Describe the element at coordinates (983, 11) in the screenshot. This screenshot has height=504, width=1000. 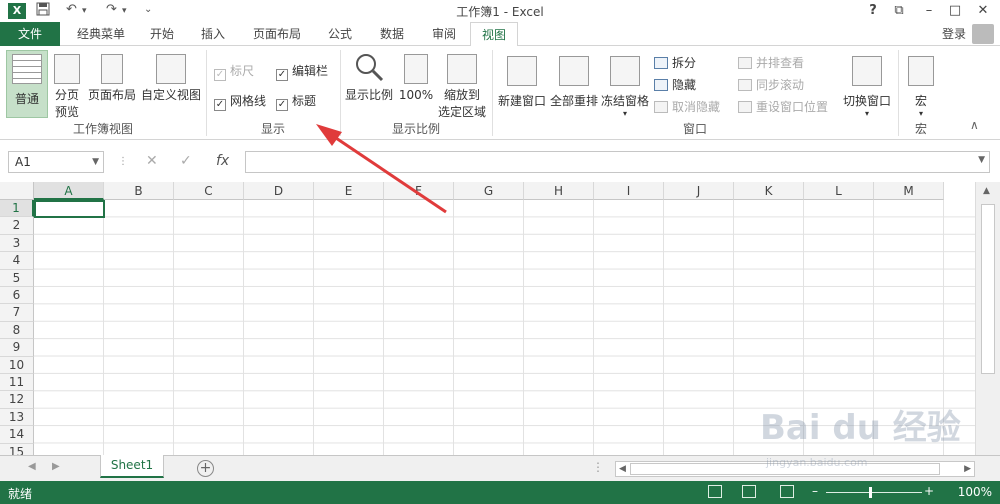
I see `close-button: ✕` at that location.